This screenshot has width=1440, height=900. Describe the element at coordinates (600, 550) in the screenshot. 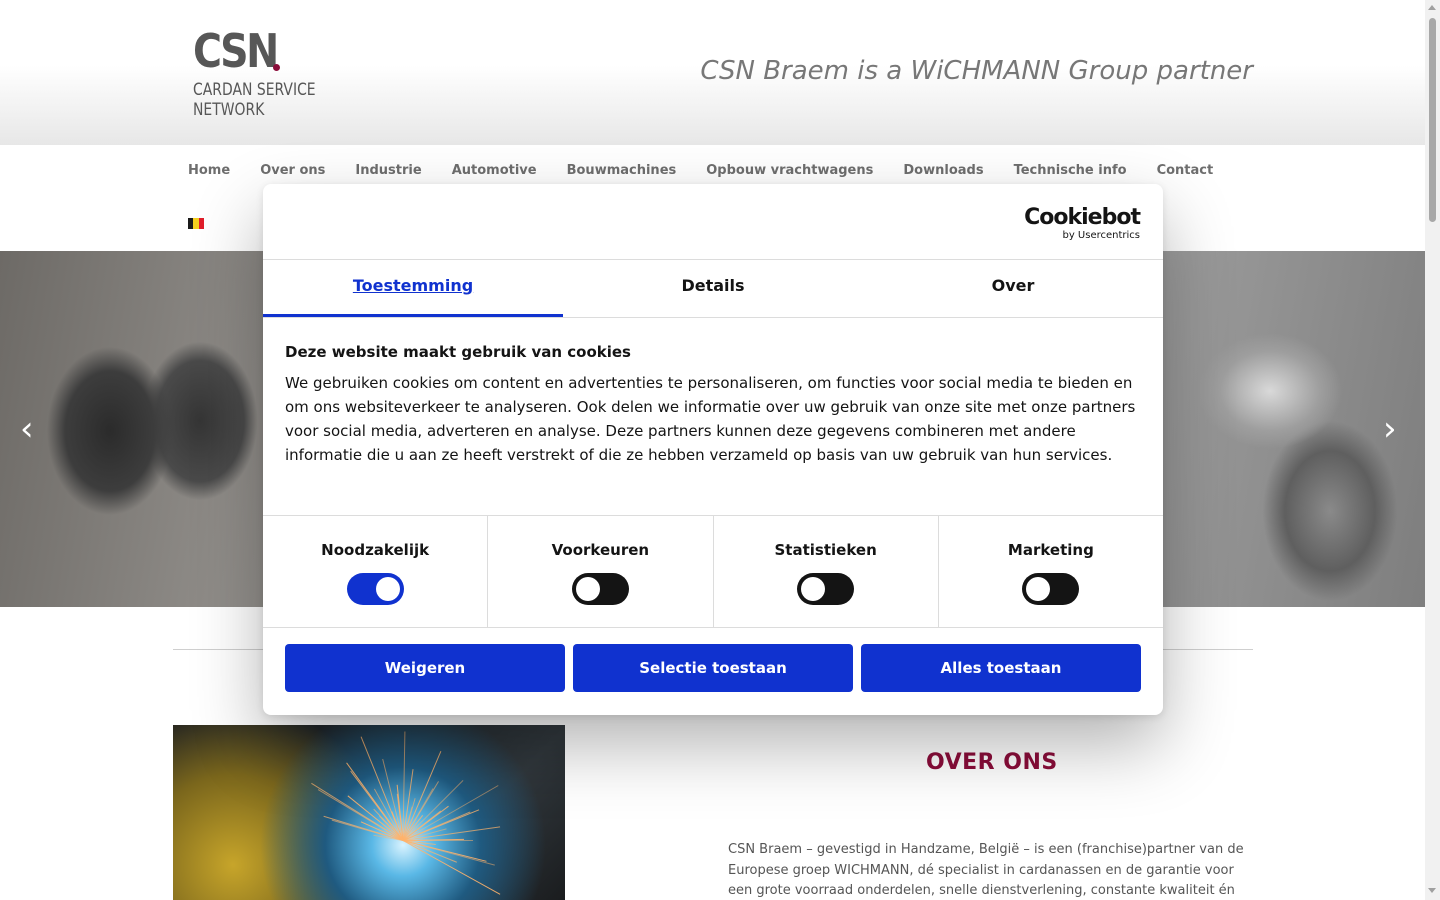

I see `category-label: Voorkeuren` at that location.